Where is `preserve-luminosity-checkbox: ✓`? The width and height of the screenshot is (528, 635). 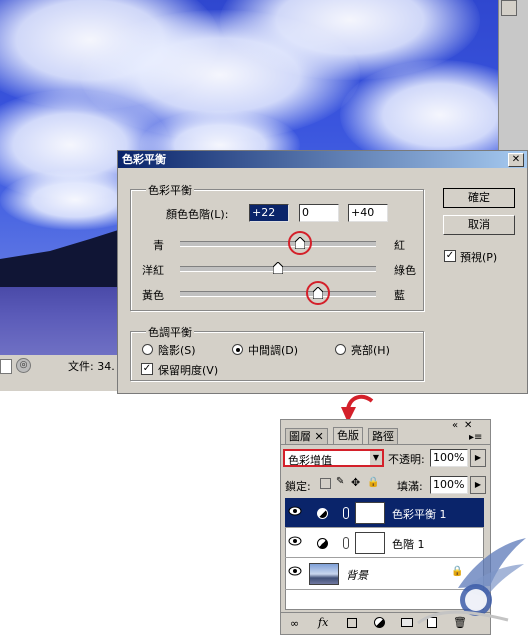 preserve-luminosity-checkbox: ✓ is located at coordinates (147, 369).